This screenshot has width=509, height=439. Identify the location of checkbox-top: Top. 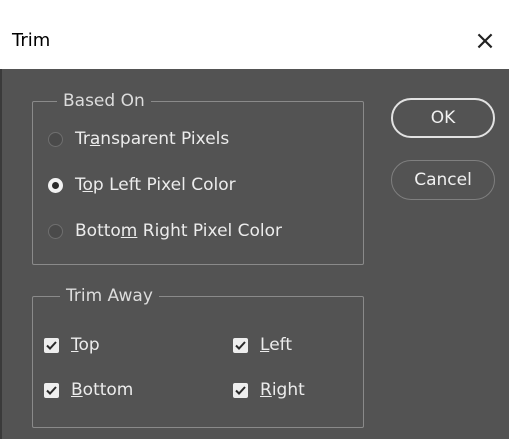
(72, 345).